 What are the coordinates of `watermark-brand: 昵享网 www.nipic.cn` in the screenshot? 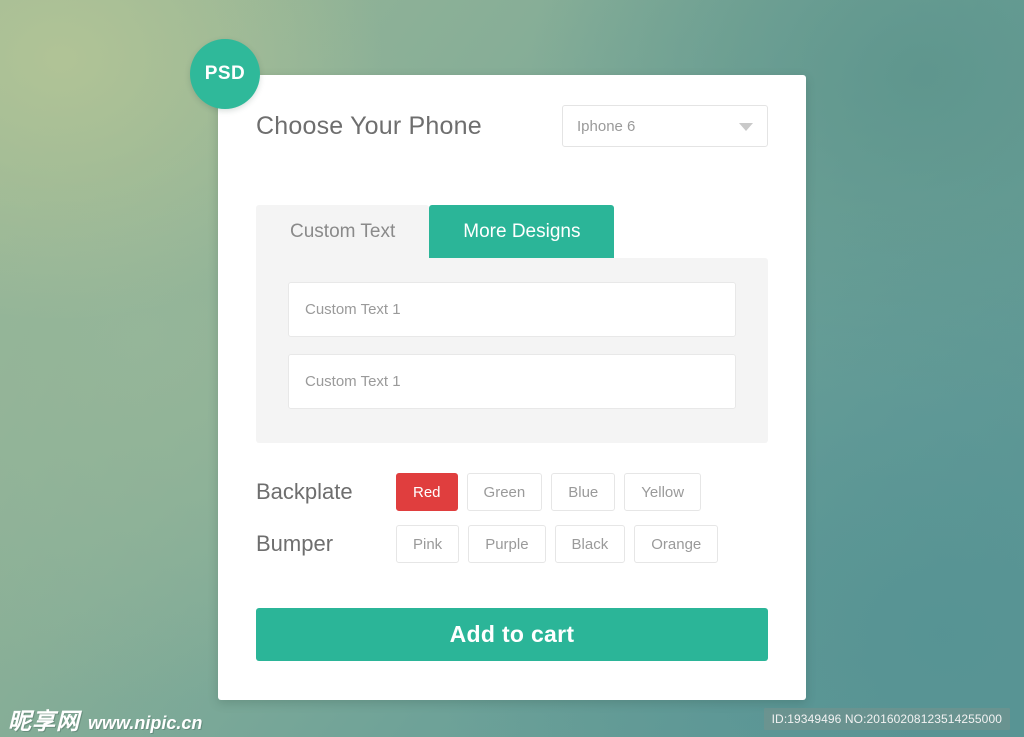 It's located at (105, 719).